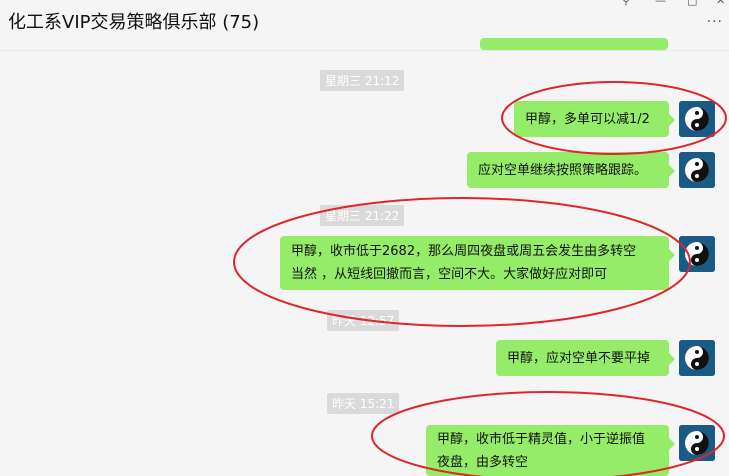 The height and width of the screenshot is (476, 729). I want to click on message-text: 甲醇，收市低于精灵值，小于逆振值, so click(541, 439).